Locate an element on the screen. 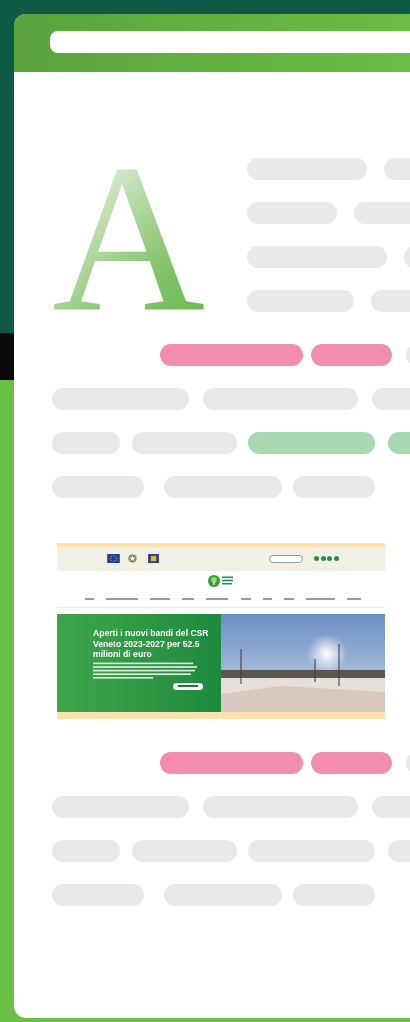  hero-title: Aperti i nuovi bandi del CSR Veneto 2023-2027 per 52.5 milioni di euro is located at coordinates (151, 644).